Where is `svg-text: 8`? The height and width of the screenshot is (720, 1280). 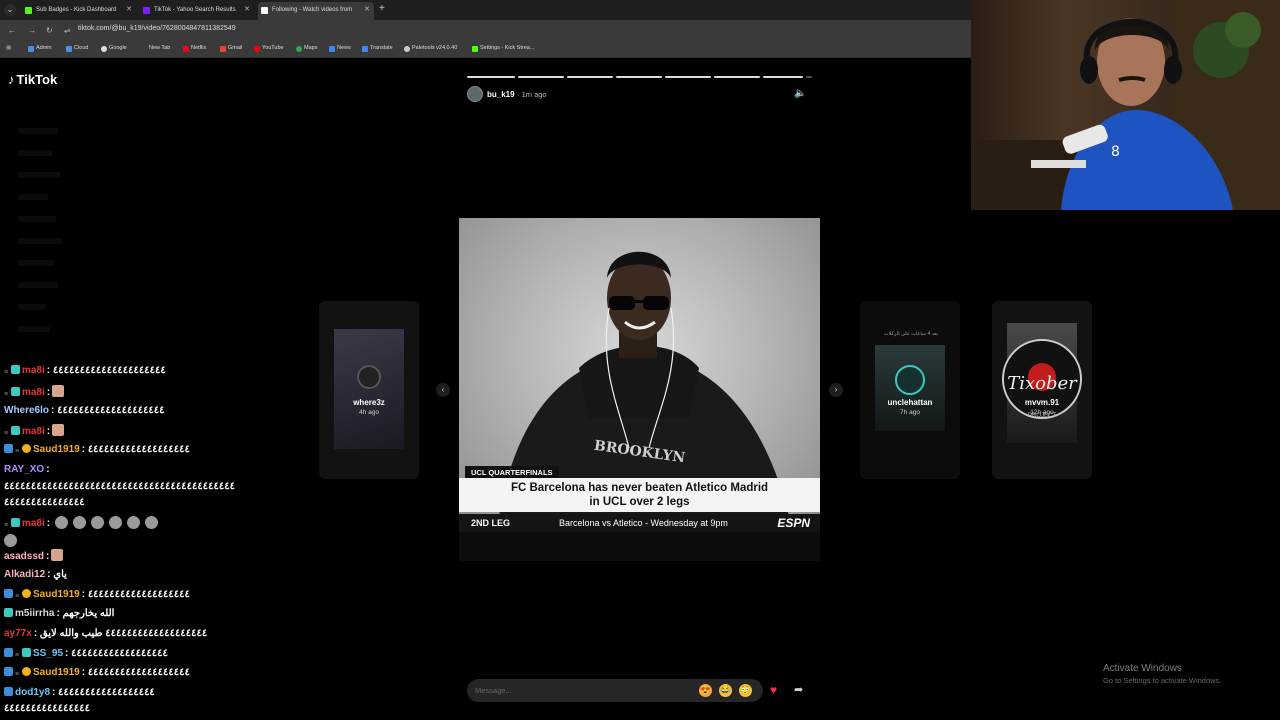
svg-text: 8 is located at coordinates (1115, 152).